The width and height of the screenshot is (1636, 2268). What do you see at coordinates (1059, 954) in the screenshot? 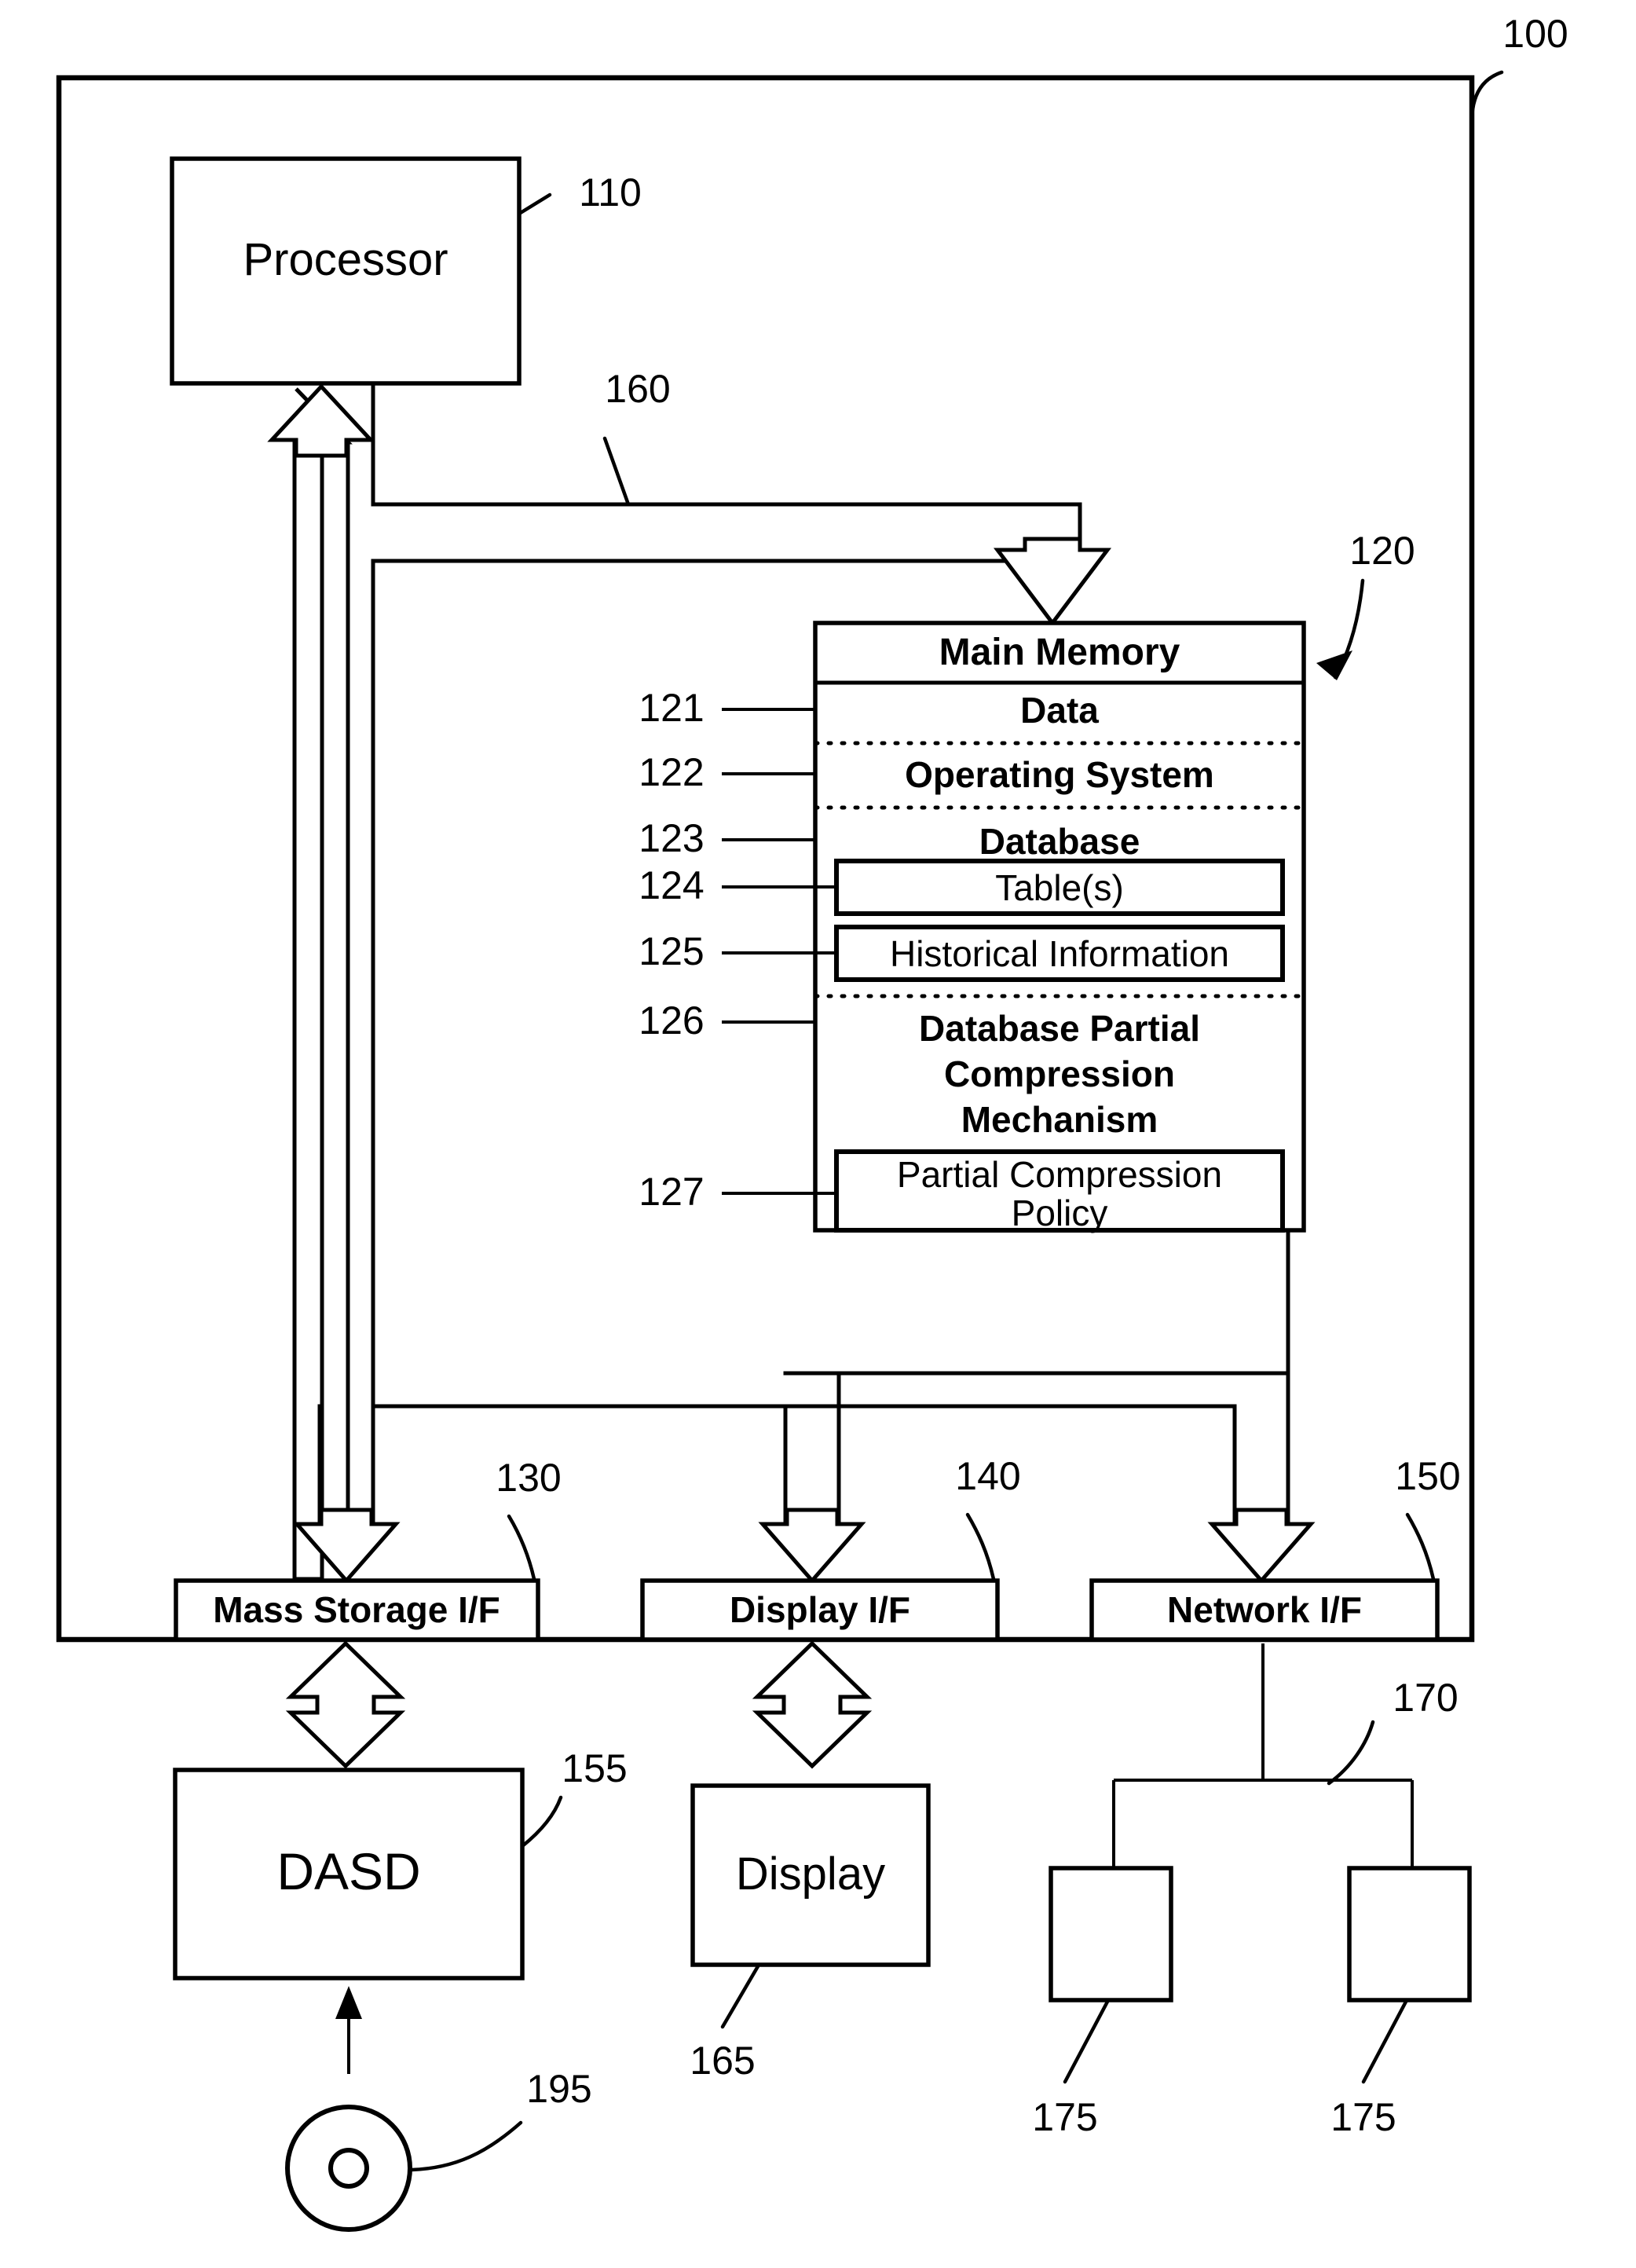
I see `historical-information-label: Historical Information` at bounding box center [1059, 954].